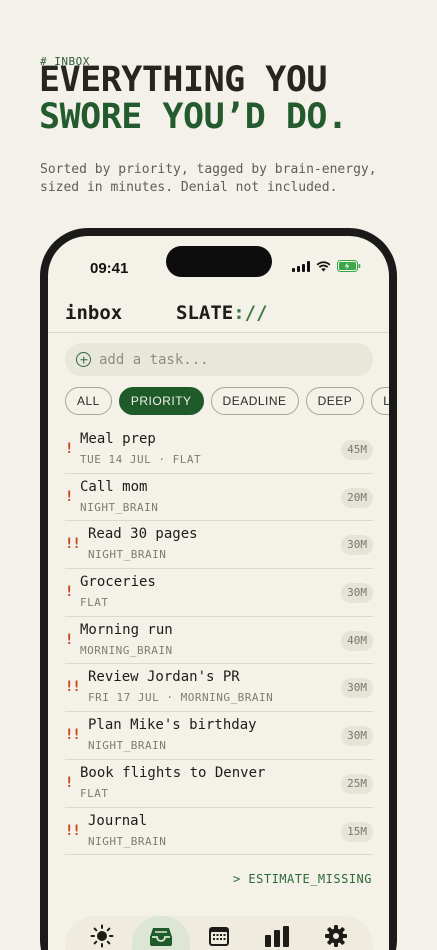 The width and height of the screenshot is (437, 950). What do you see at coordinates (118, 820) in the screenshot?
I see `task-title: Journal` at bounding box center [118, 820].